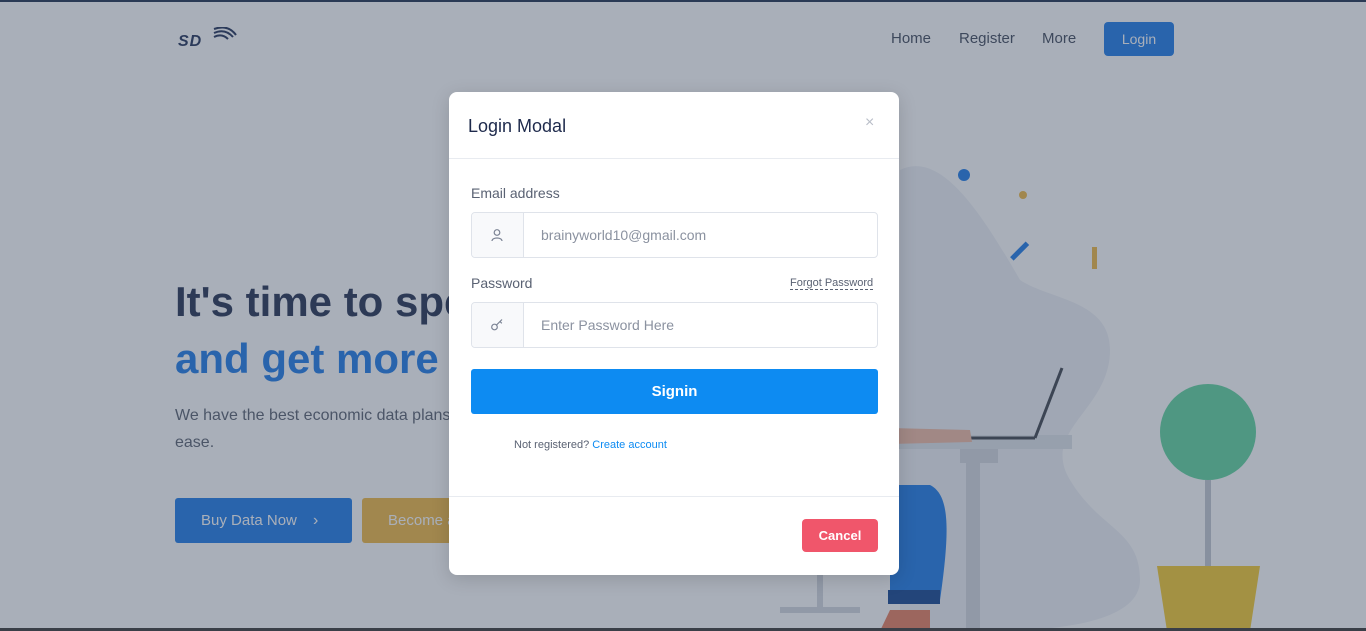  What do you see at coordinates (674, 125) in the screenshot?
I see `modal-header: Login Modal ×` at bounding box center [674, 125].